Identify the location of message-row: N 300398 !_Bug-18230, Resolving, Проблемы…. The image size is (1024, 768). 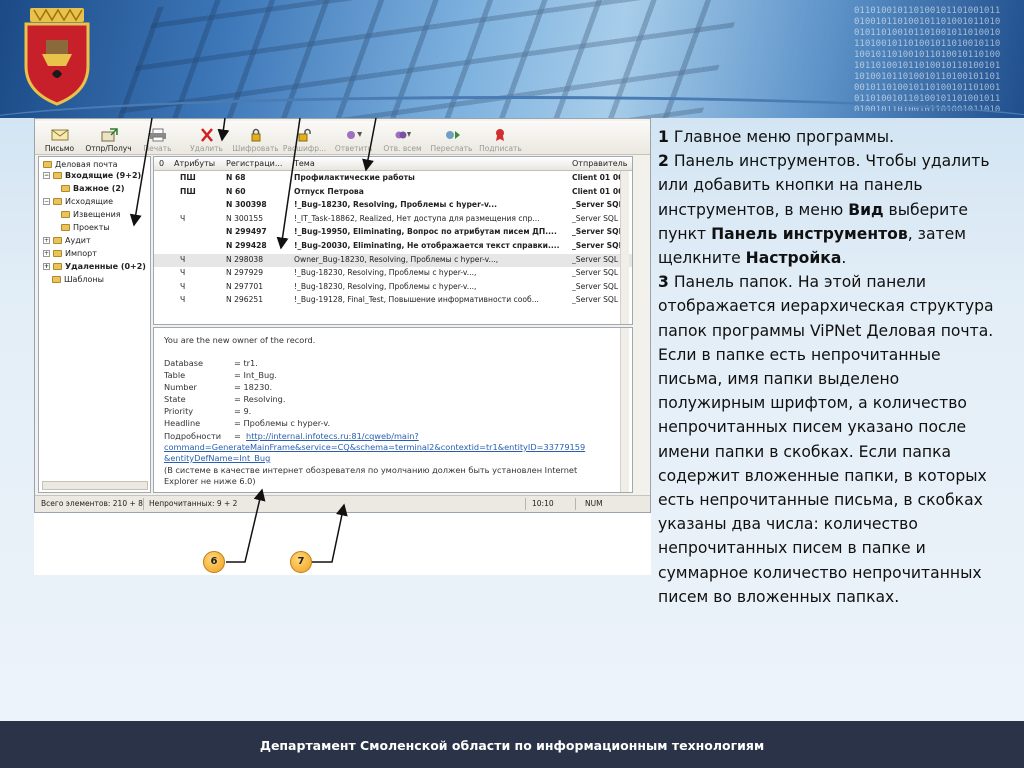
(393, 205).